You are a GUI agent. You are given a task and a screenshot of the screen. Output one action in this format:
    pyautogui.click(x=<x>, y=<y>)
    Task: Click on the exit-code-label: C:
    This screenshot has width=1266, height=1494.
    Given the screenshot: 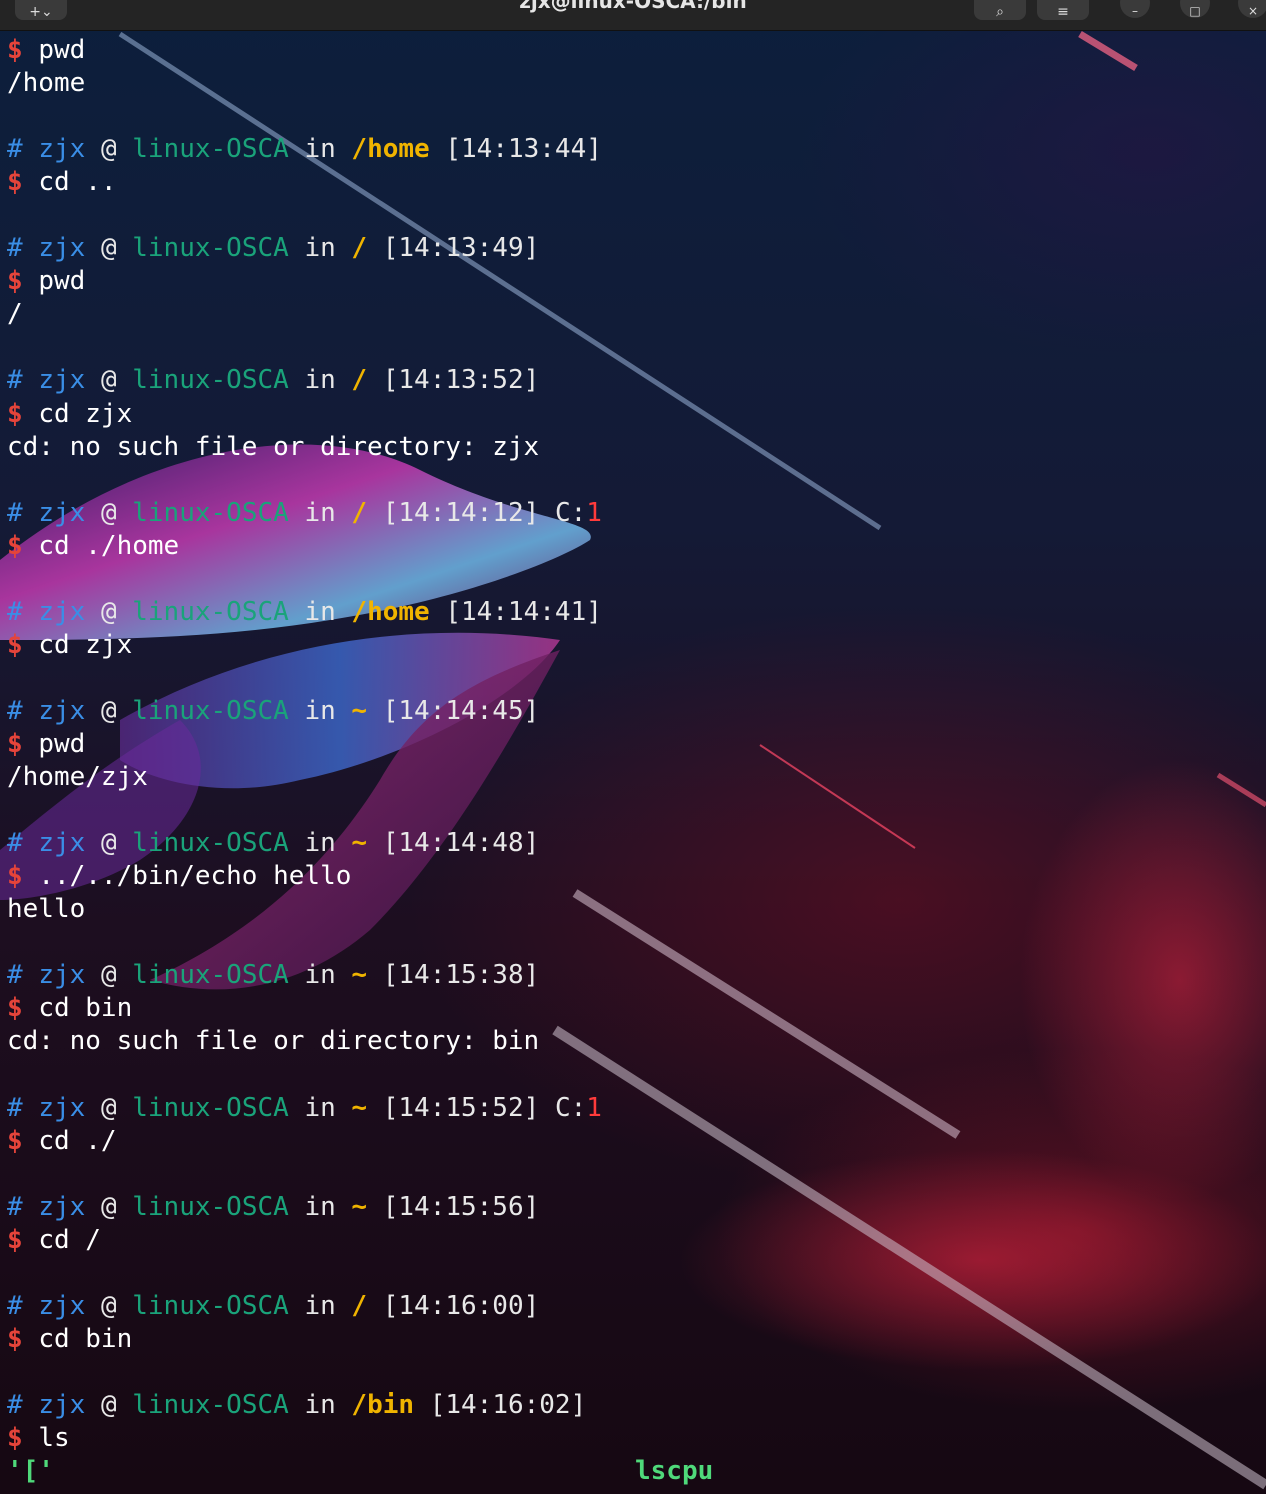 What is the action you would take?
    pyautogui.click(x=570, y=512)
    